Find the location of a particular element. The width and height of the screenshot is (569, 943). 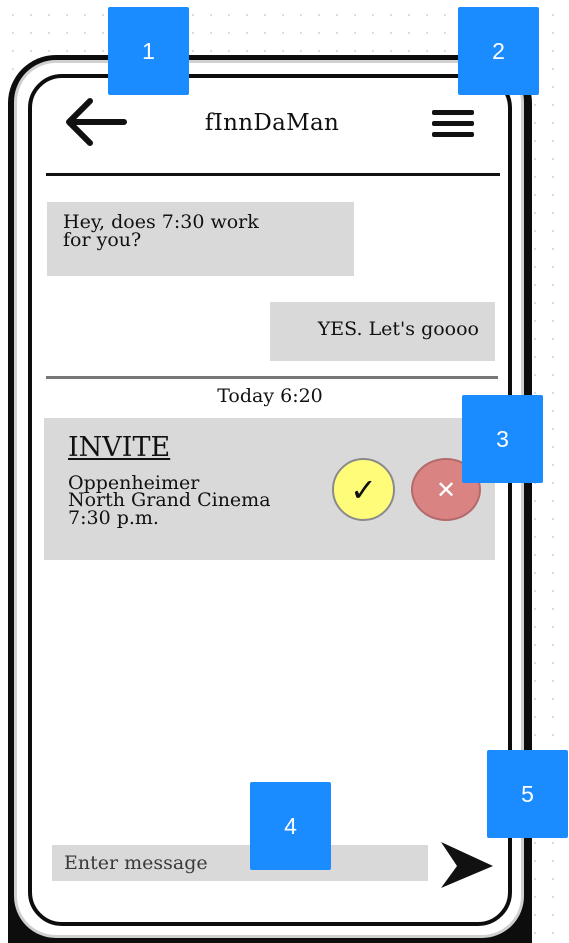

outgoing-message-bubble: YES. Let's goooo is located at coordinates (382, 331).